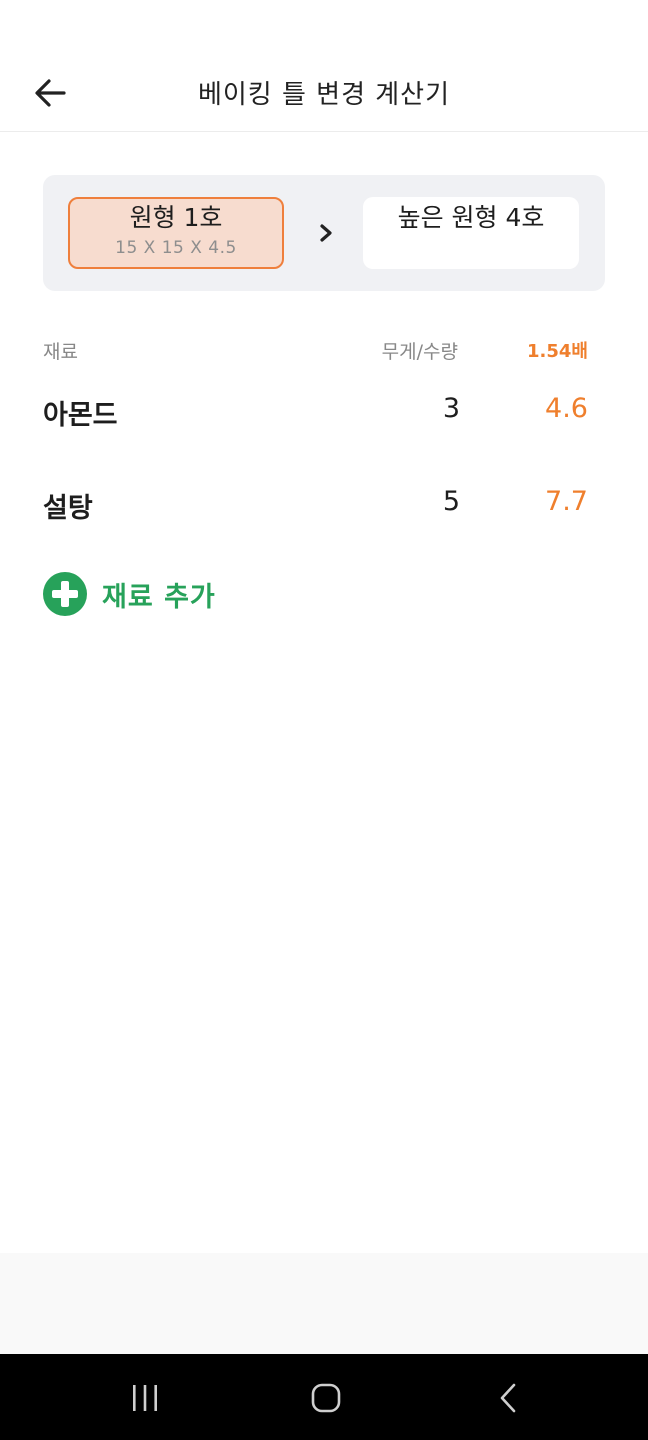 This screenshot has width=648, height=1440. Describe the element at coordinates (557, 351) in the screenshot. I see `column-header-ratio: 1.54배` at that location.